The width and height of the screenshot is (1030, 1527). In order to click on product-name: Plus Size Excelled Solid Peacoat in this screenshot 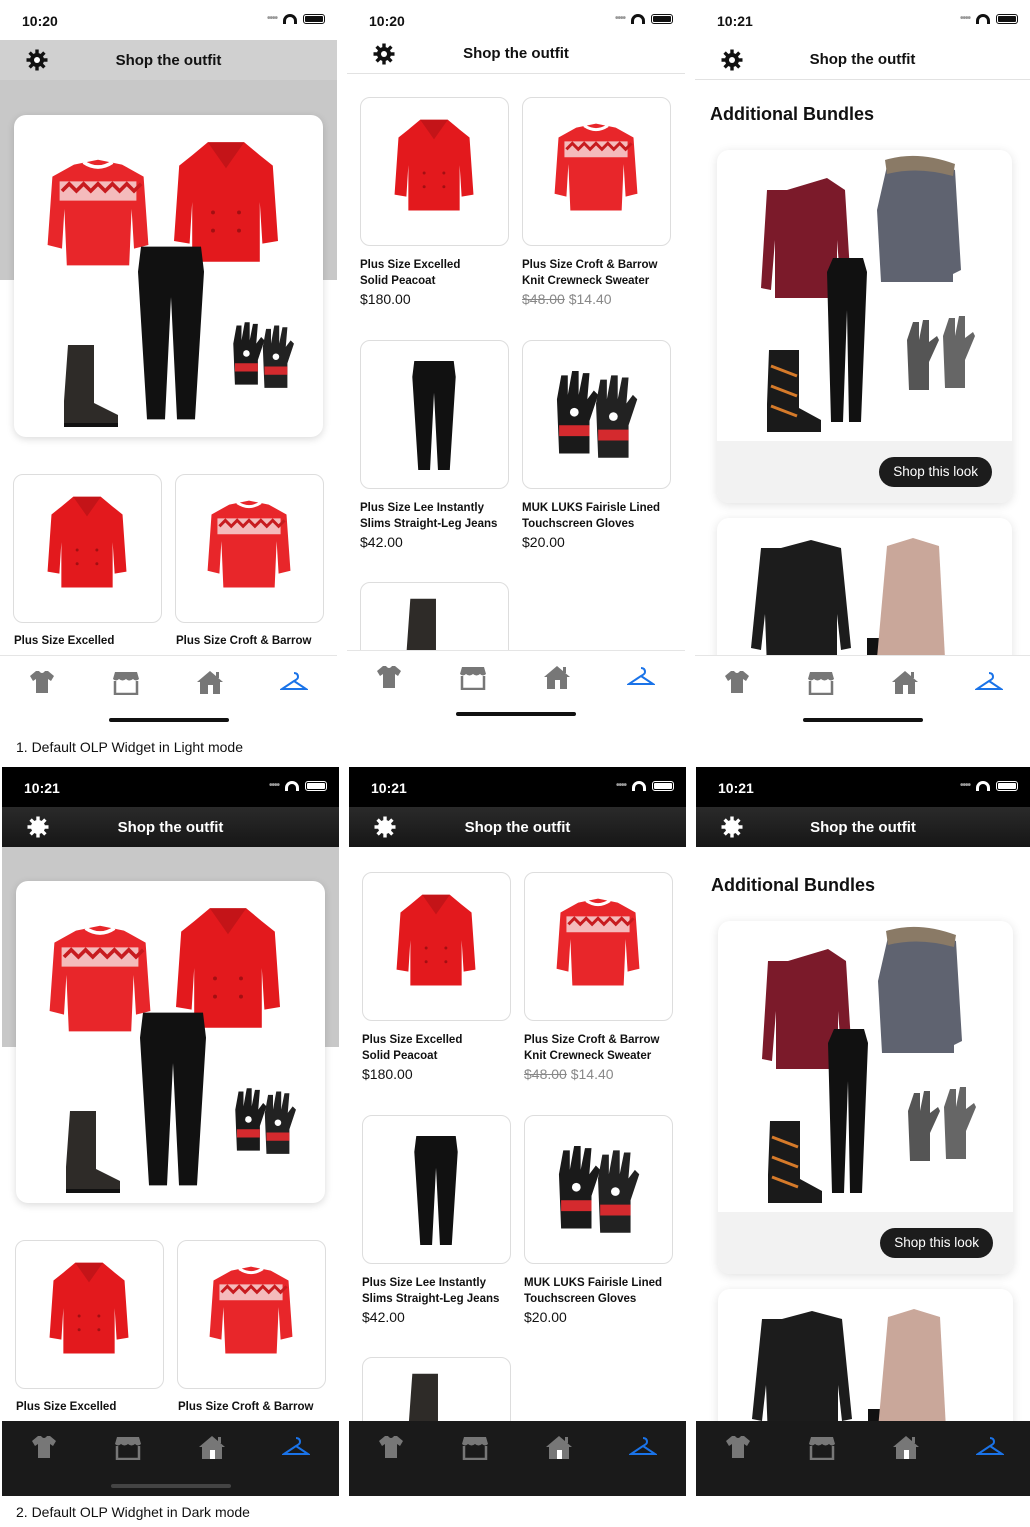, I will do `click(412, 1048)`.